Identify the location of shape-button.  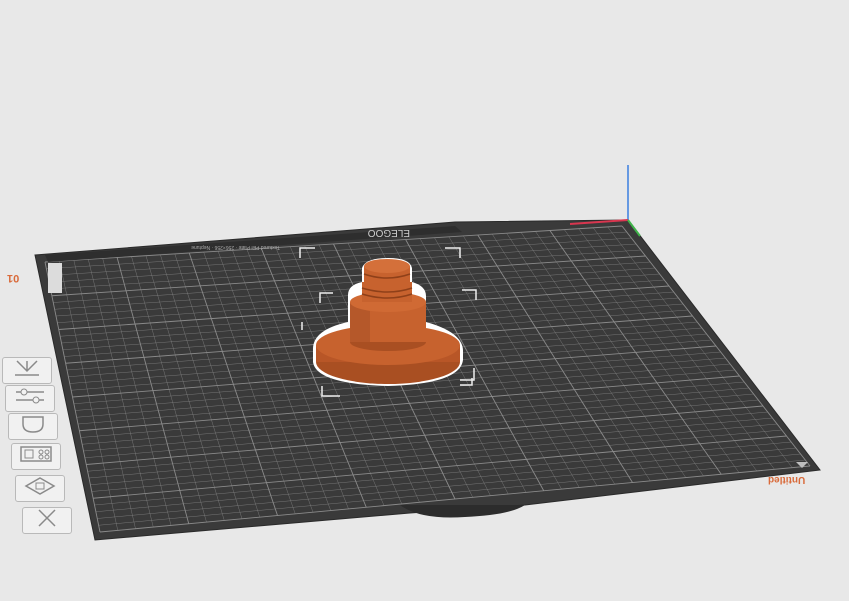
(33, 426).